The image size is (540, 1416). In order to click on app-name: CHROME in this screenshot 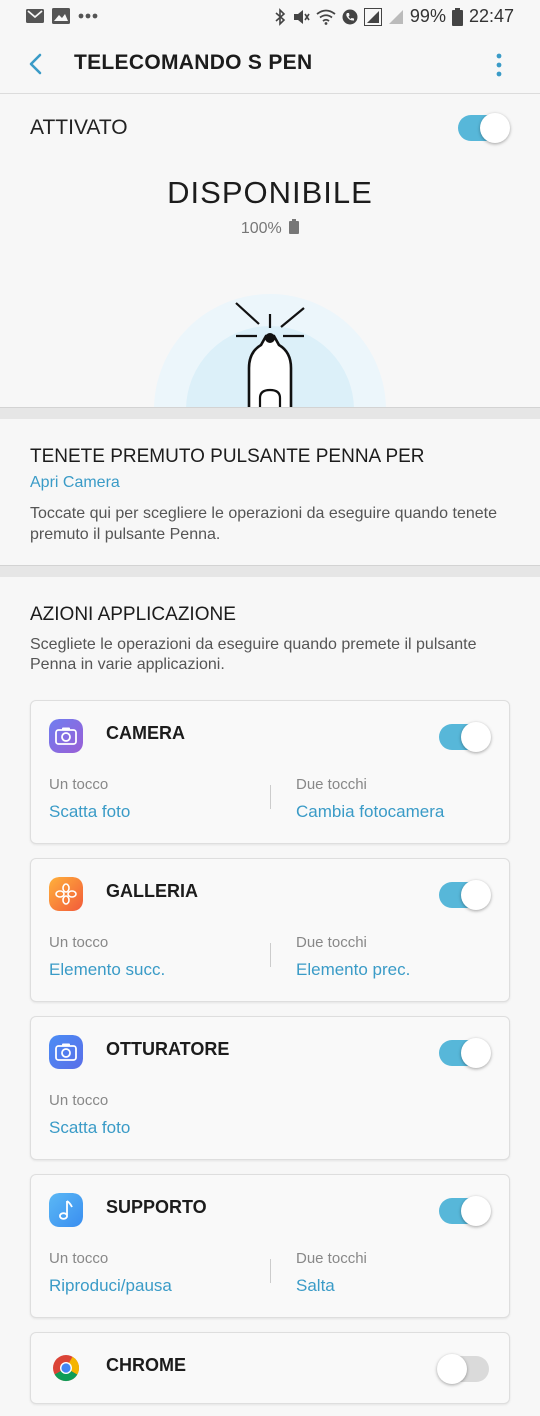, I will do `click(146, 1365)`.